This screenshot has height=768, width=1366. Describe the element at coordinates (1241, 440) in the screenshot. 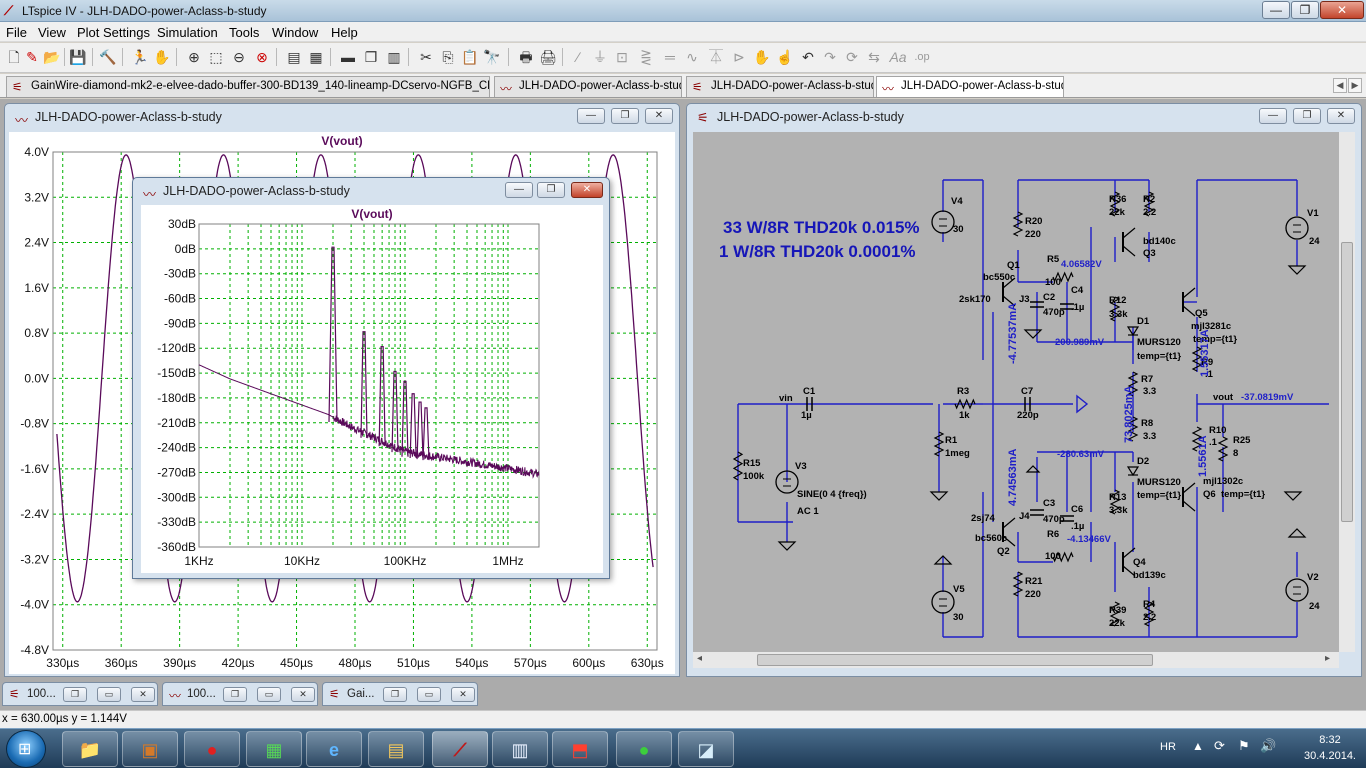

I see `label-r25: R25` at that location.